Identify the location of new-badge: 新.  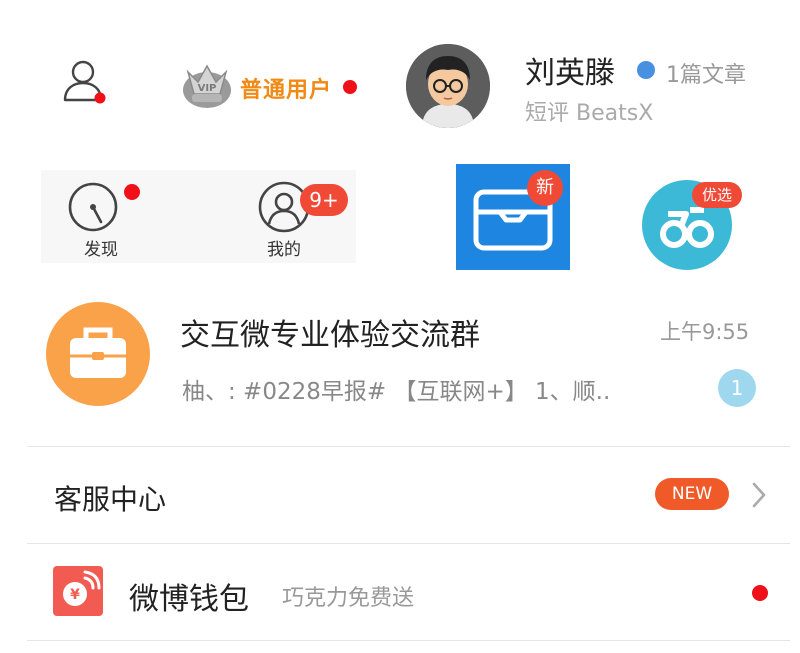
(545, 188).